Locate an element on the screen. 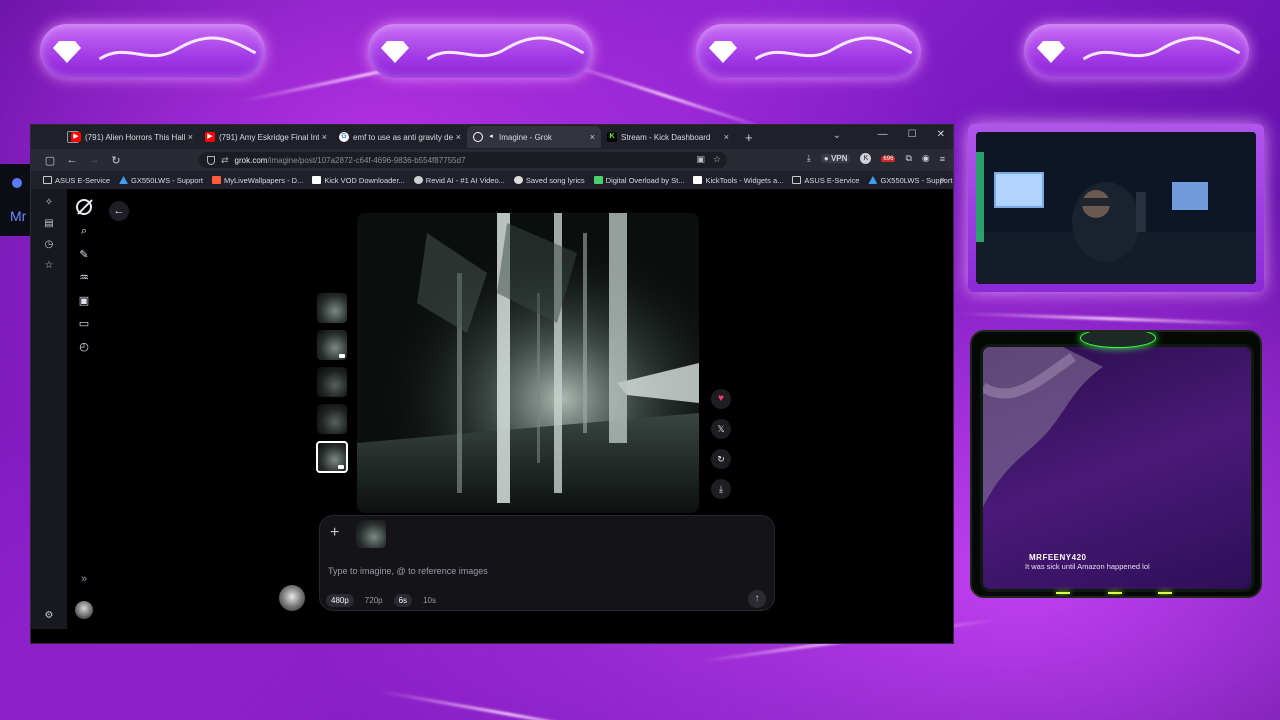  tab-4: K Stream - Kick Dashboard × is located at coordinates (668, 137).